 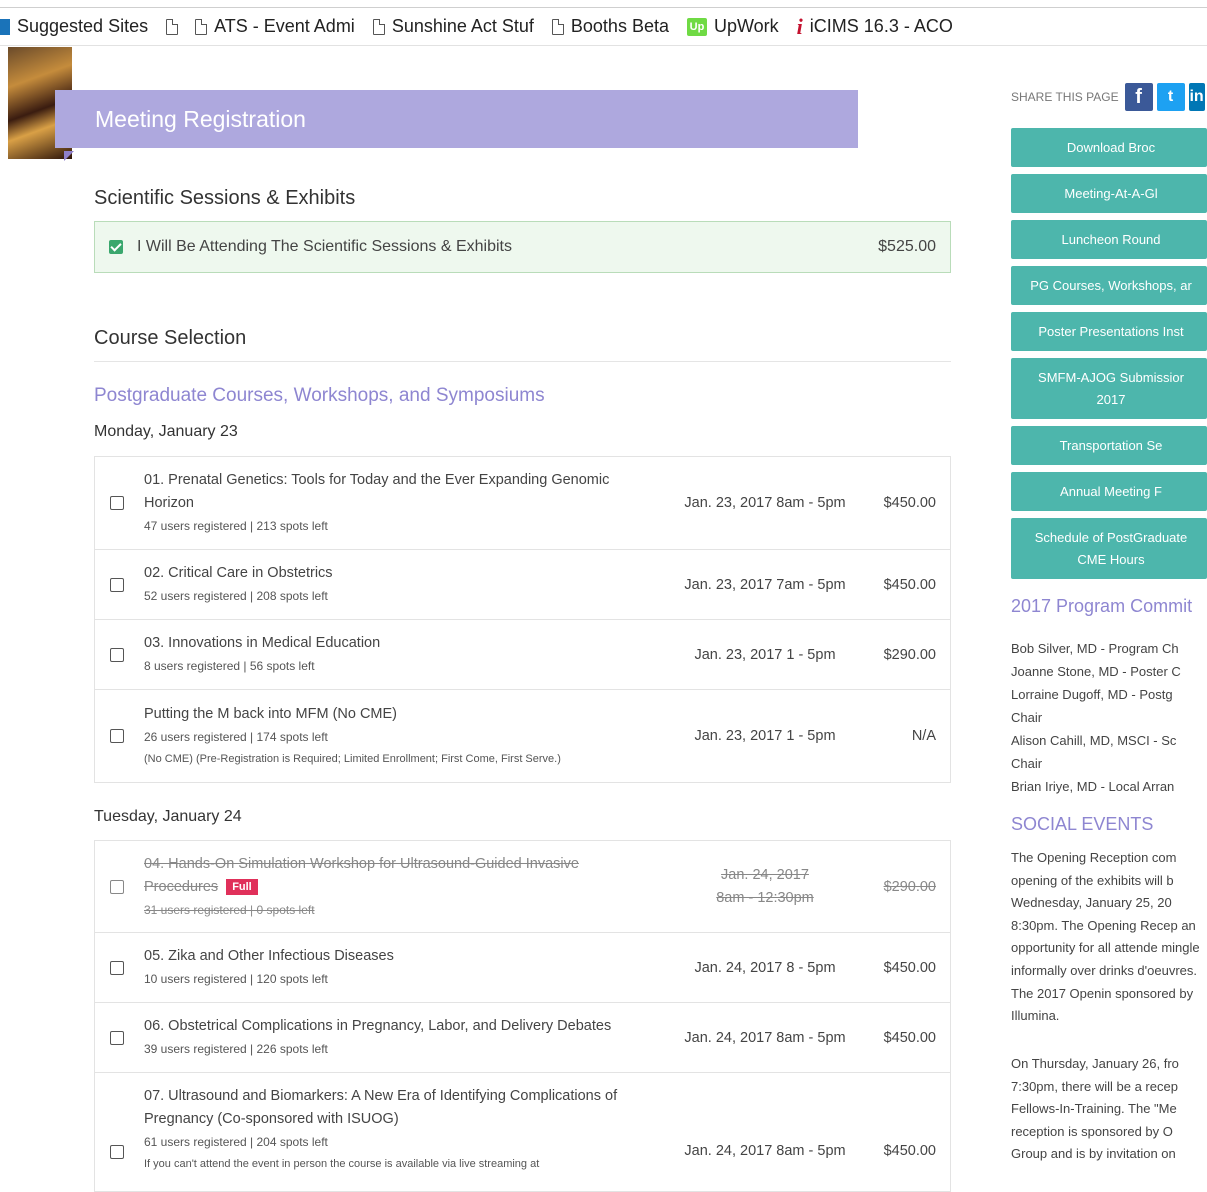 I want to click on committee-member: Brian Iriye, MD - Local Arran, so click(x=1093, y=786).